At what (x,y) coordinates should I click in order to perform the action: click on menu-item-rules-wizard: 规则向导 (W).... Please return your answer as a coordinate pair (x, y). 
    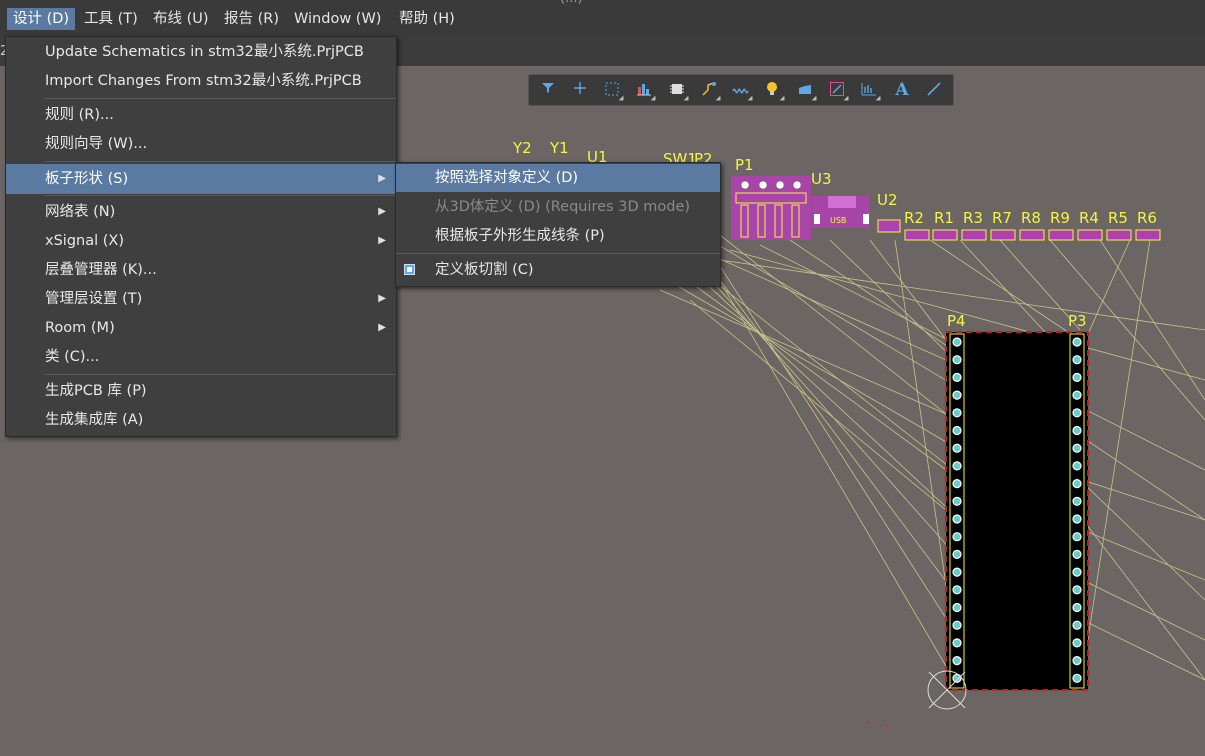
    Looking at the image, I should click on (201, 144).